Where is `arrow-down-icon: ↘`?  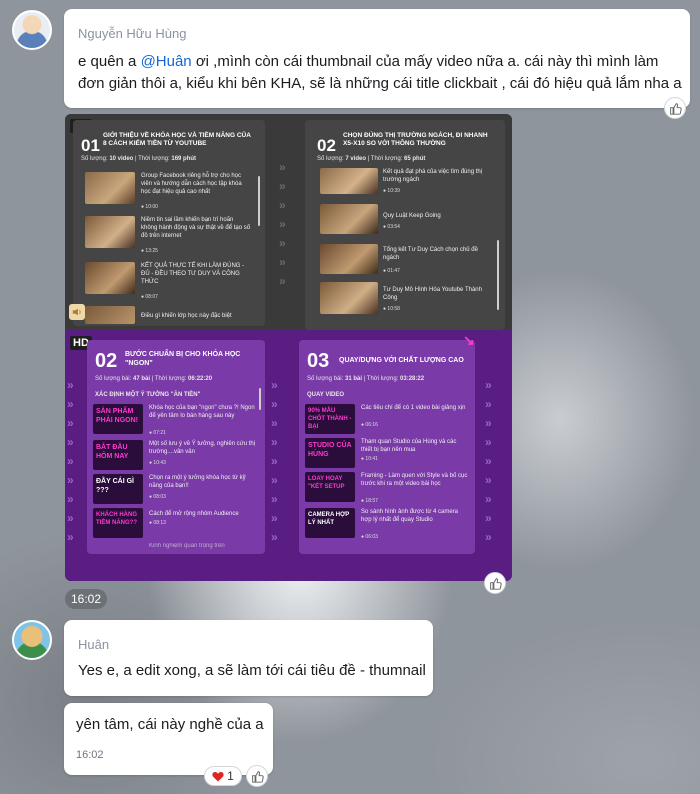
arrow-down-icon: ↘ is located at coordinates (469, 340).